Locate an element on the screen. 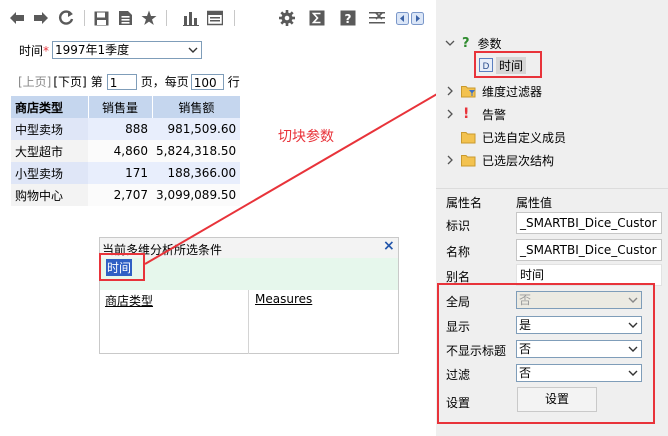 Image resolution: width=668 pixels, height=436 pixels. alert-icon: ! is located at coordinates (466, 114).